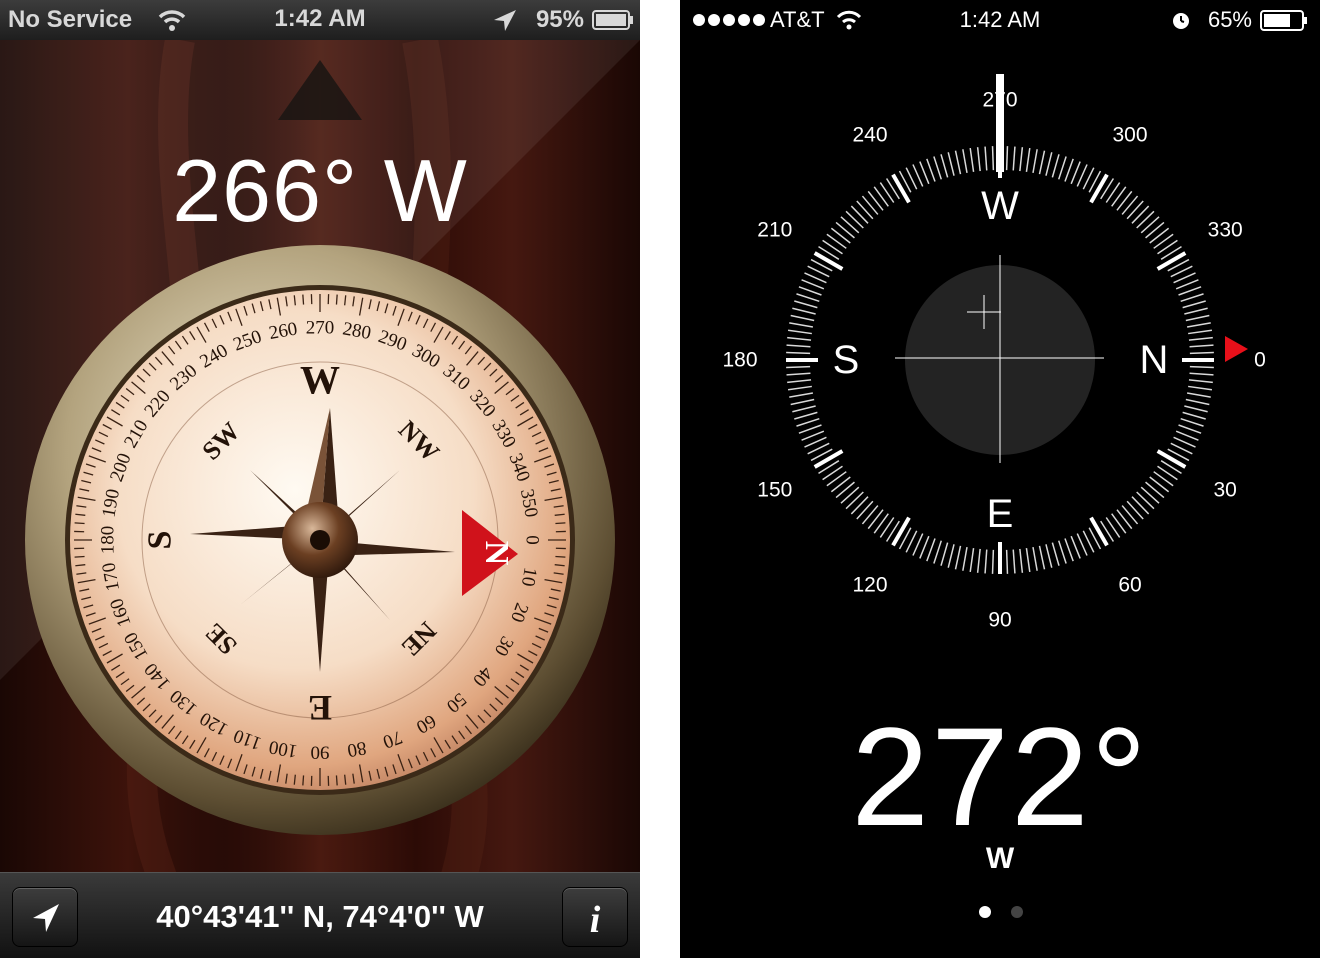 This screenshot has height=958, width=1320. What do you see at coordinates (985, 912) in the screenshot?
I see `page-indicator-active` at bounding box center [985, 912].